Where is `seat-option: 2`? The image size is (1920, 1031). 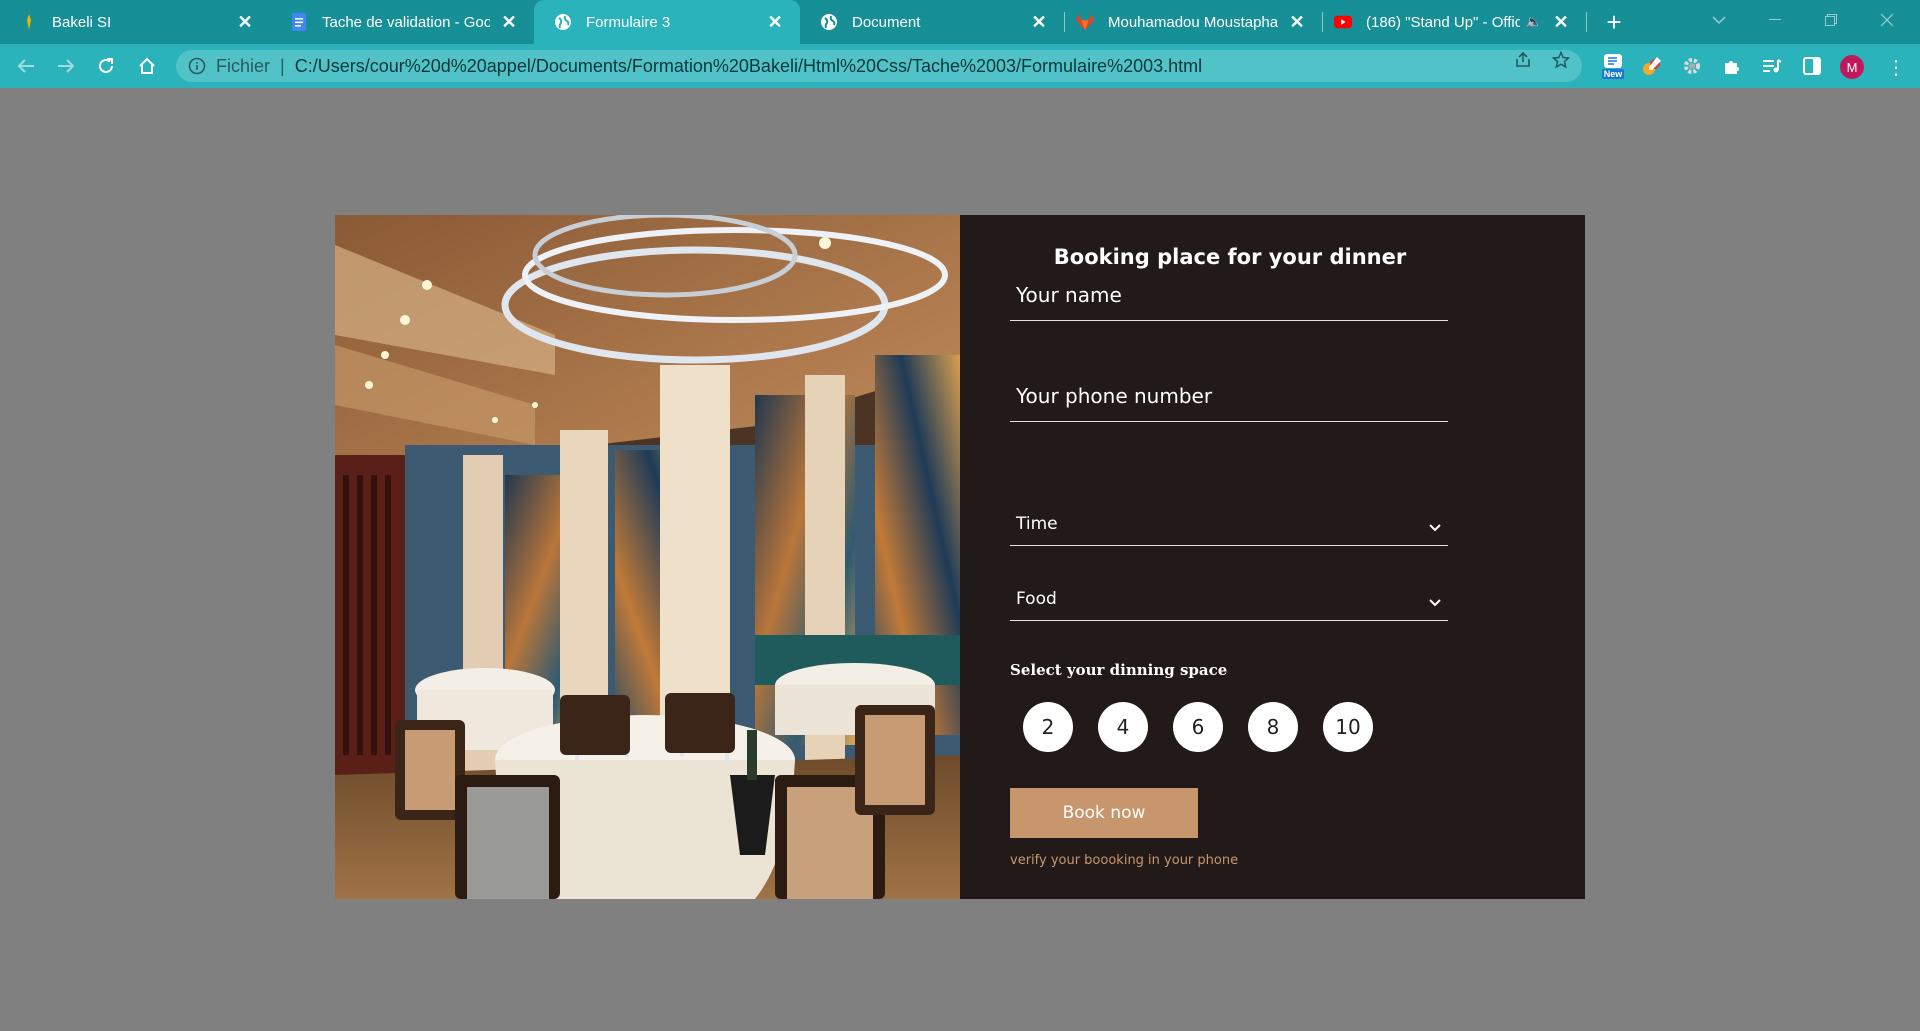
seat-option: 2 is located at coordinates (1048, 727).